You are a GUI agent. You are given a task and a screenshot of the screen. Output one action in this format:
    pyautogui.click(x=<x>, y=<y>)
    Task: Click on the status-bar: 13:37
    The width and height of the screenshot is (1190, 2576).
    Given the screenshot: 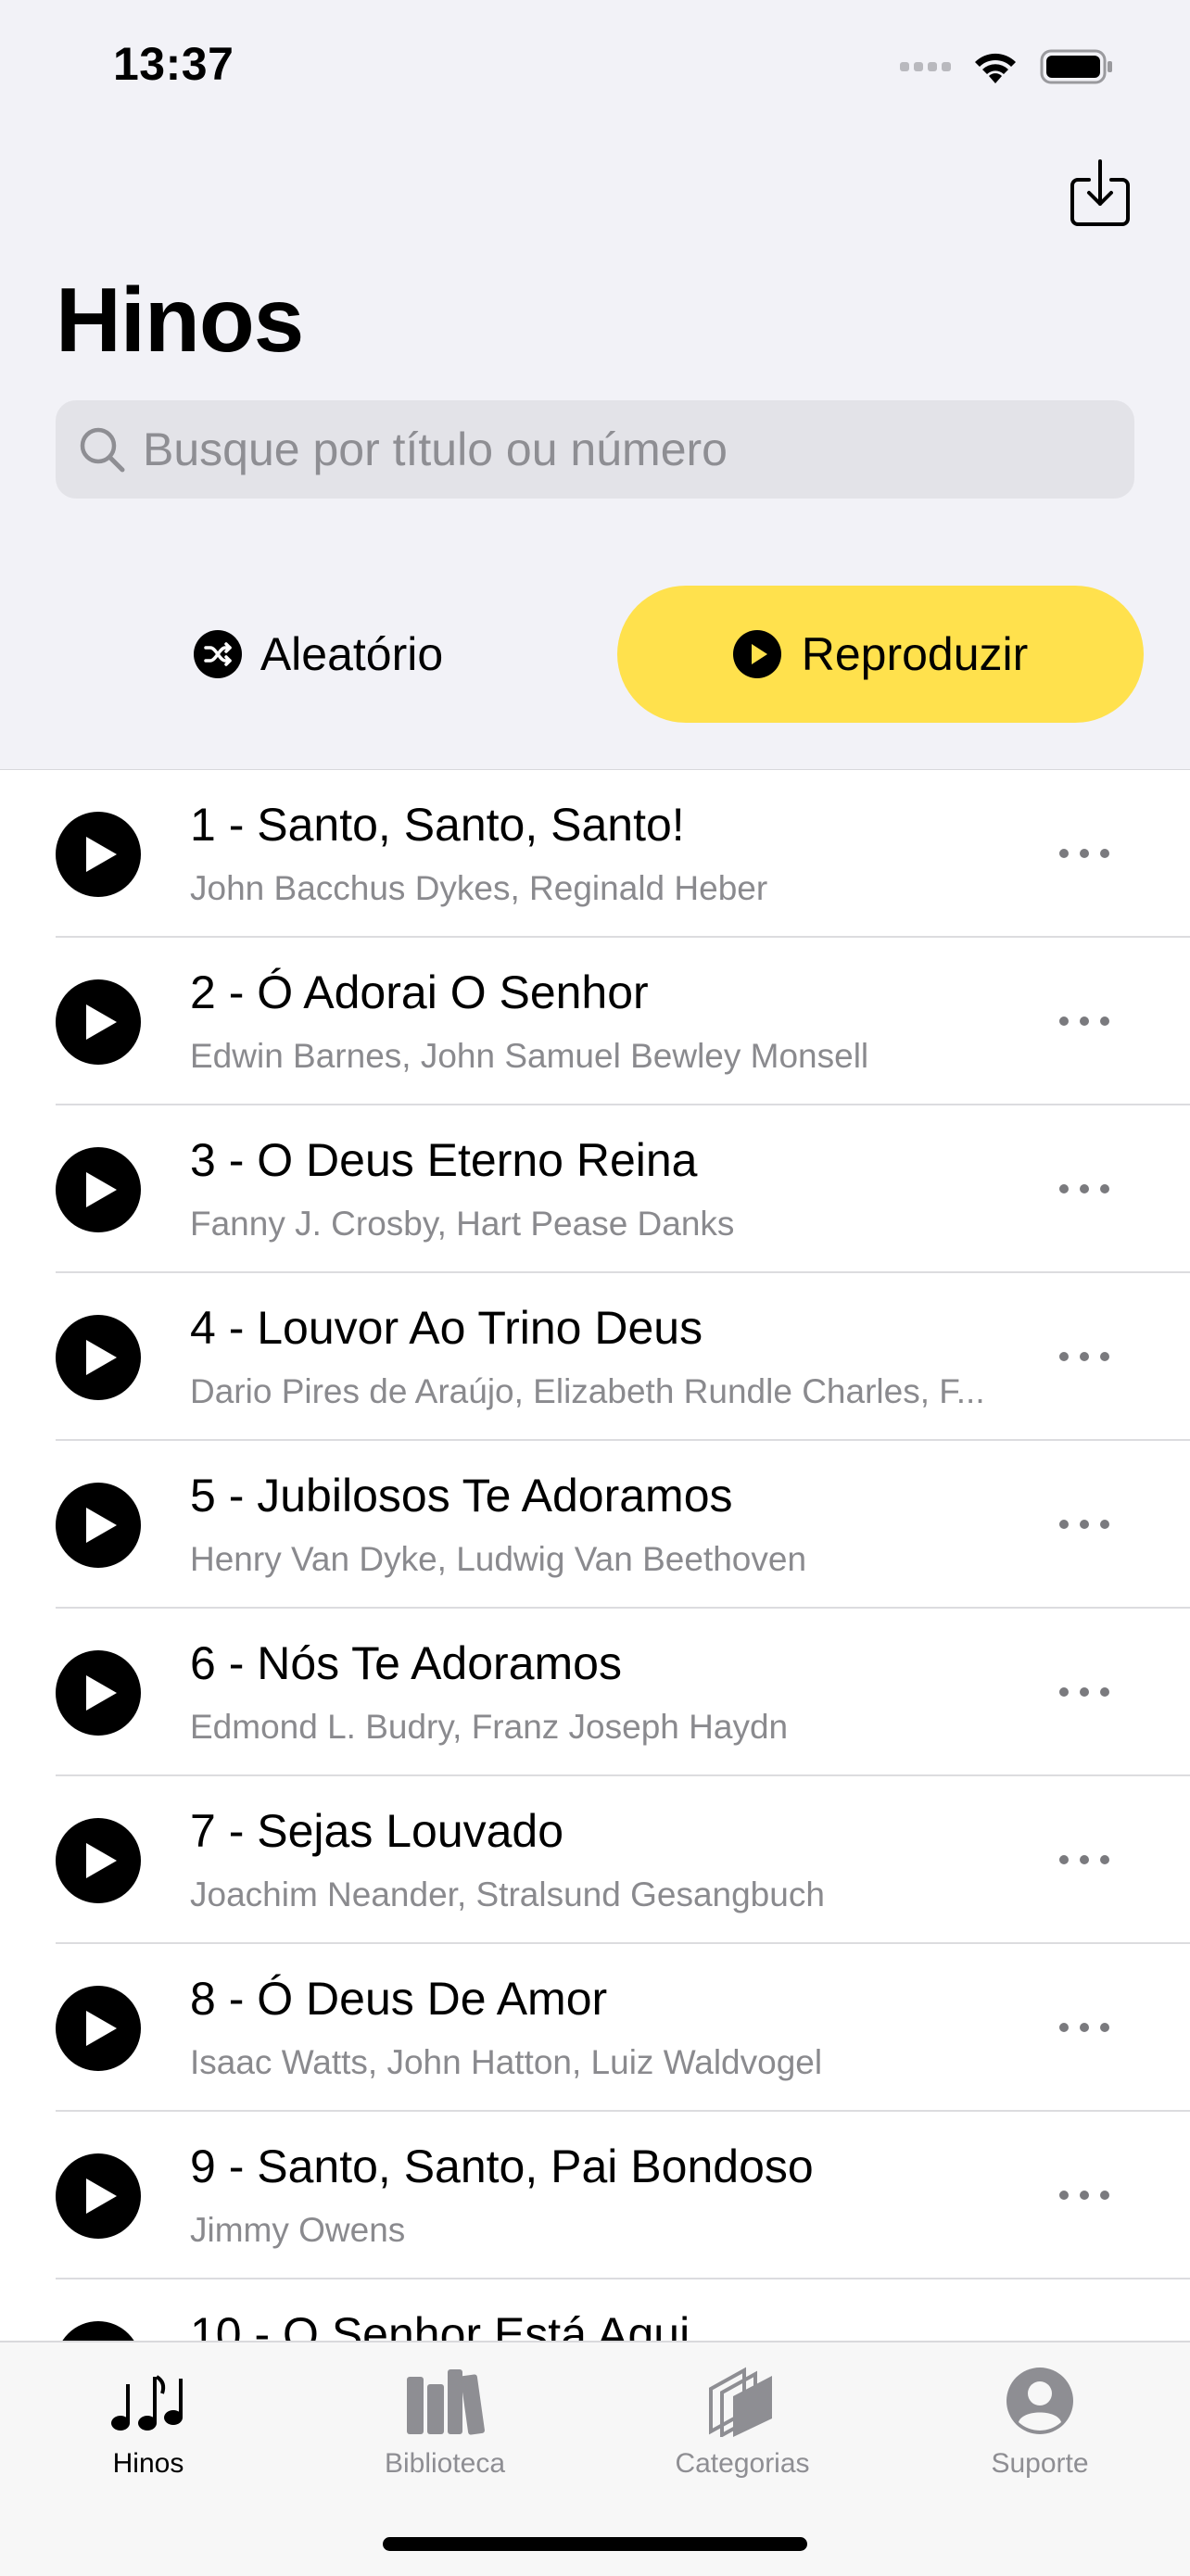 What is the action you would take?
    pyautogui.click(x=595, y=69)
    